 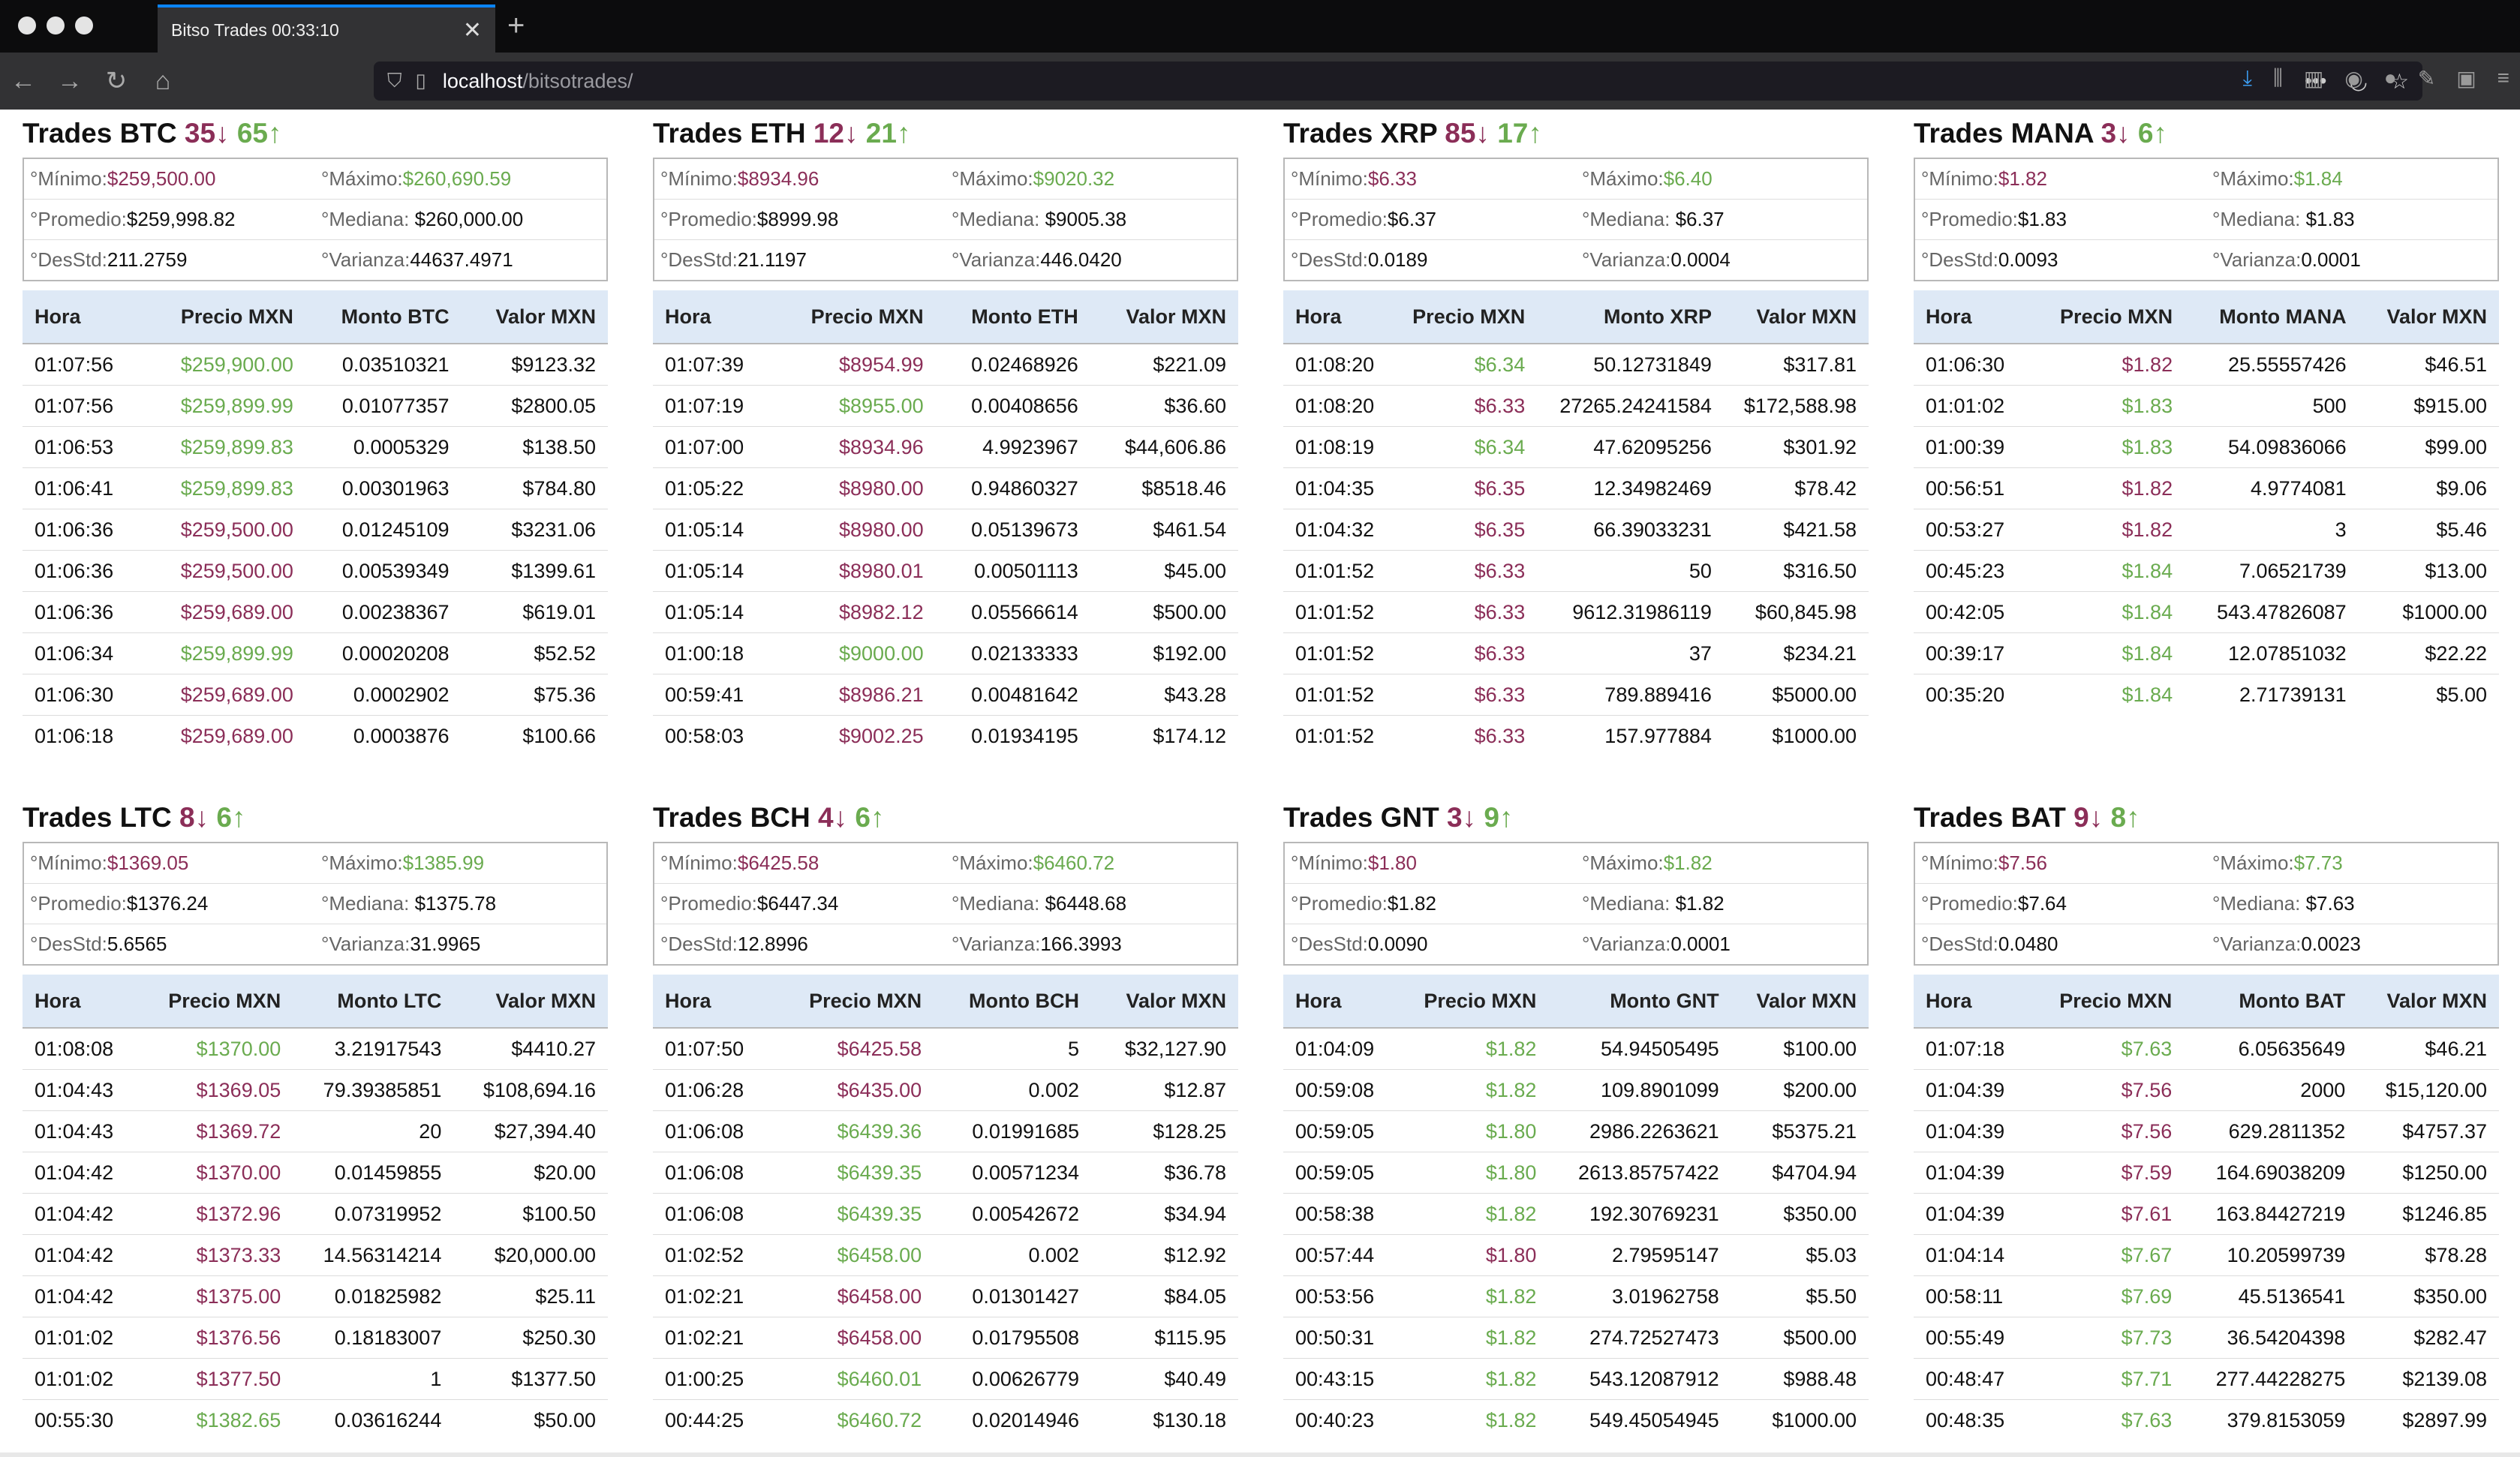 I want to click on table-row: 01:08:08 $1370.00 3.21917543 $4410.27, so click(x=315, y=1049).